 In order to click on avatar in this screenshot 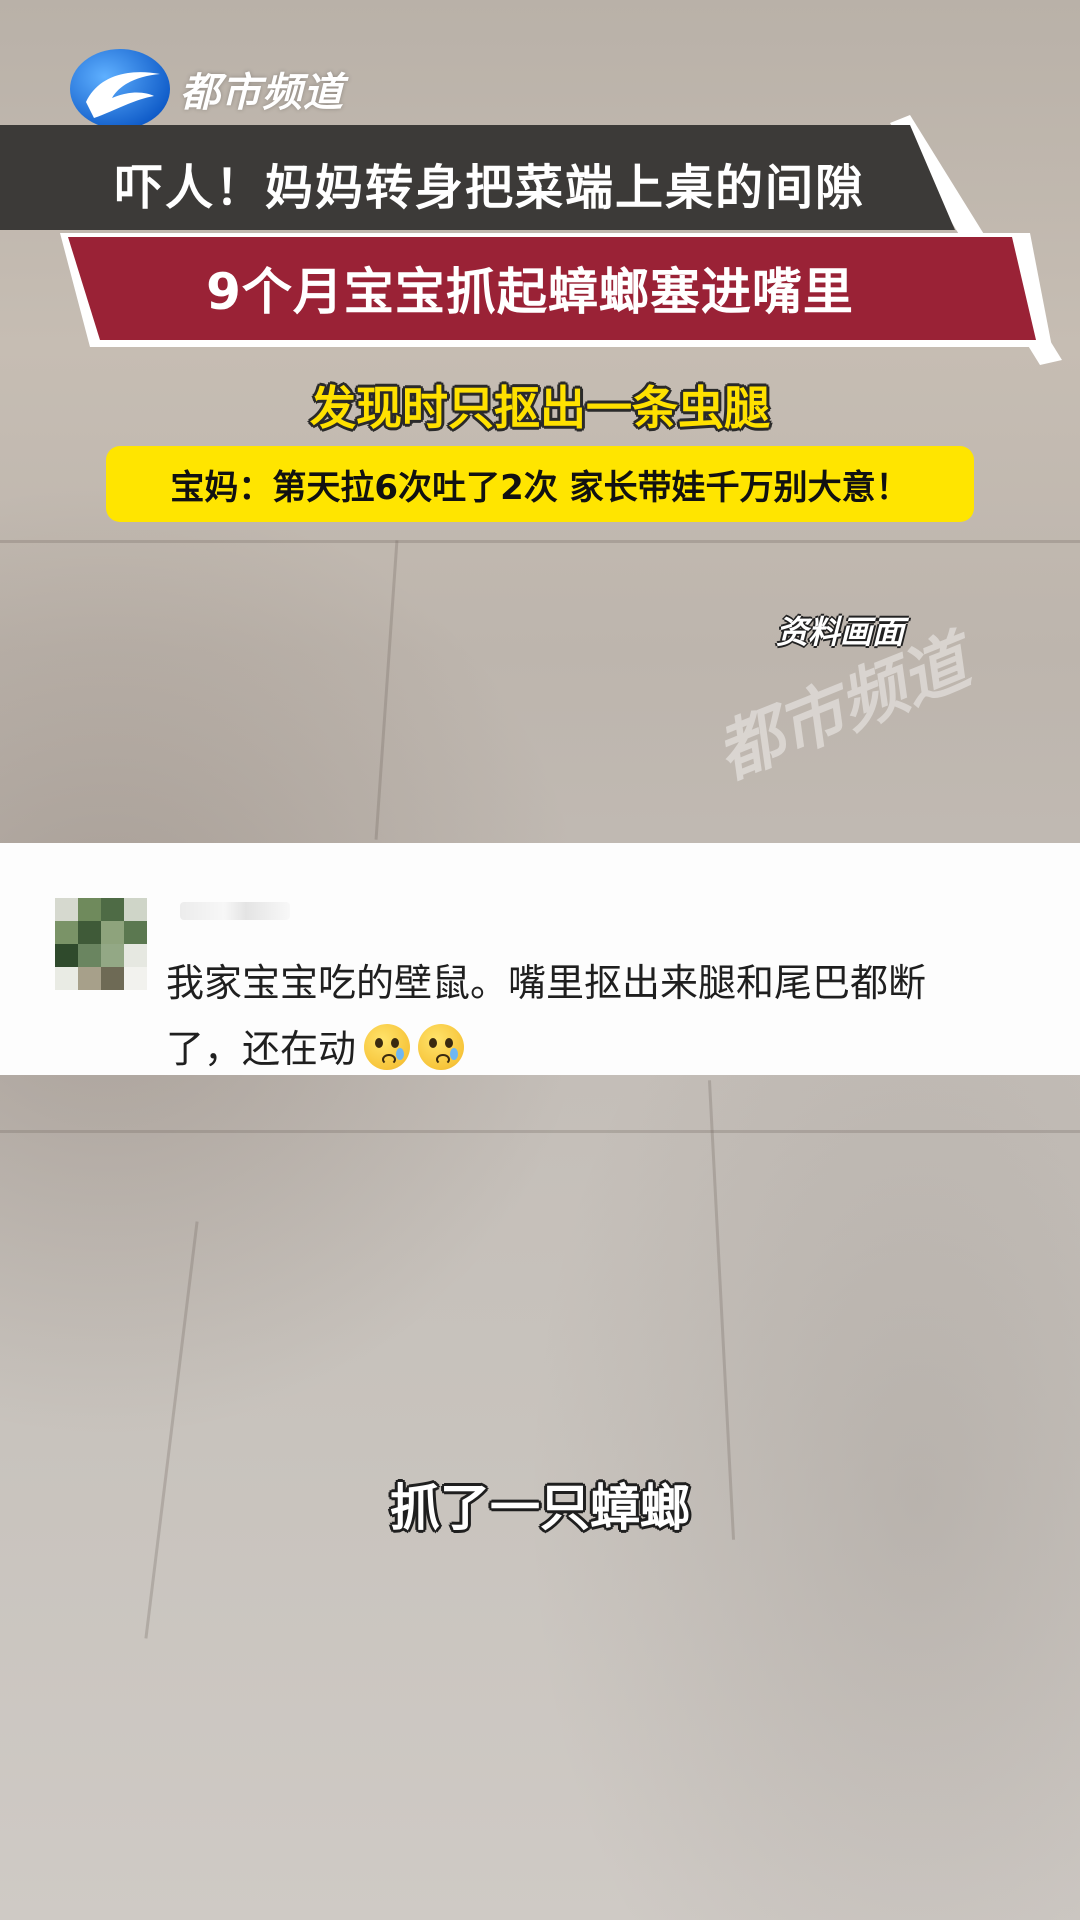, I will do `click(101, 944)`.